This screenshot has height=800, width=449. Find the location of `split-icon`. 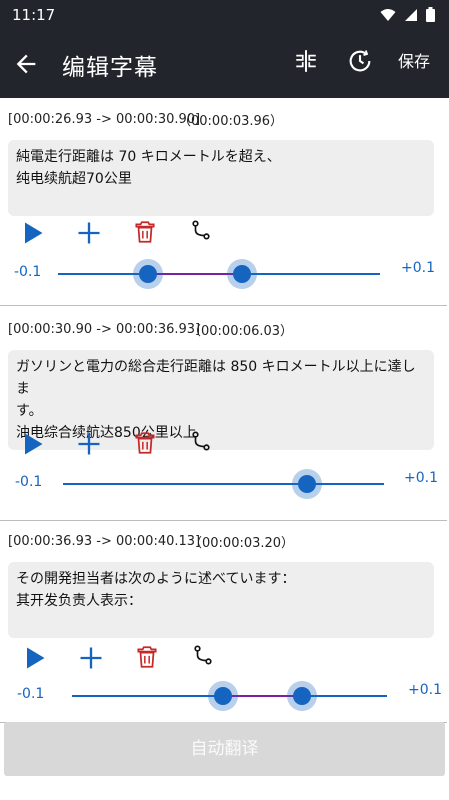

split-icon is located at coordinates (306, 61).